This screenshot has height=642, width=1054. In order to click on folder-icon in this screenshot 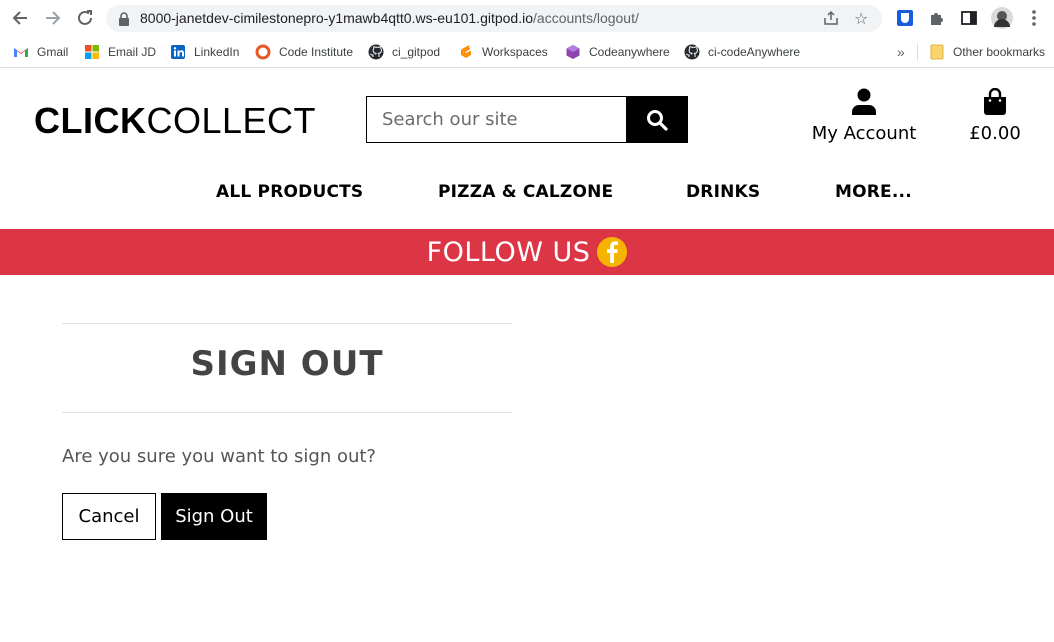, I will do `click(937, 52)`.